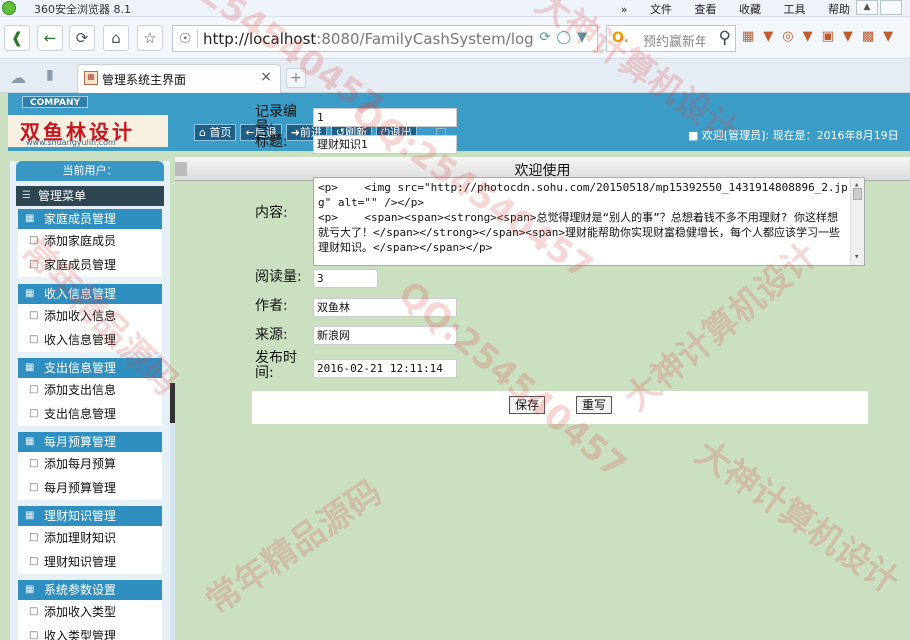 The height and width of the screenshot is (640, 910). I want to click on sidebar-item-manage-income: 收入信息管理, so click(90, 340).